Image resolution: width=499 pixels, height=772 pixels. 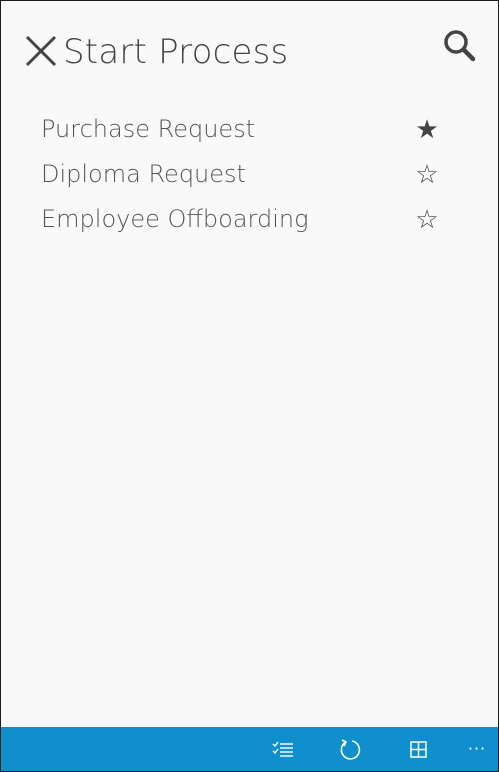 I want to click on close-icon, so click(x=41, y=51).